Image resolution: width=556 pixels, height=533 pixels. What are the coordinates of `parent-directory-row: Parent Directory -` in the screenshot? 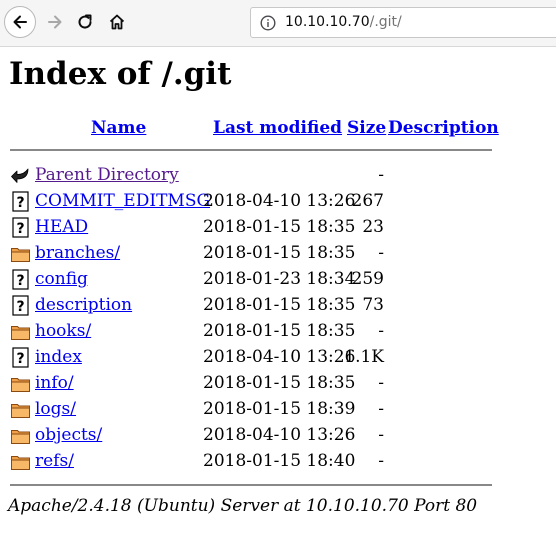 It's located at (278, 177).